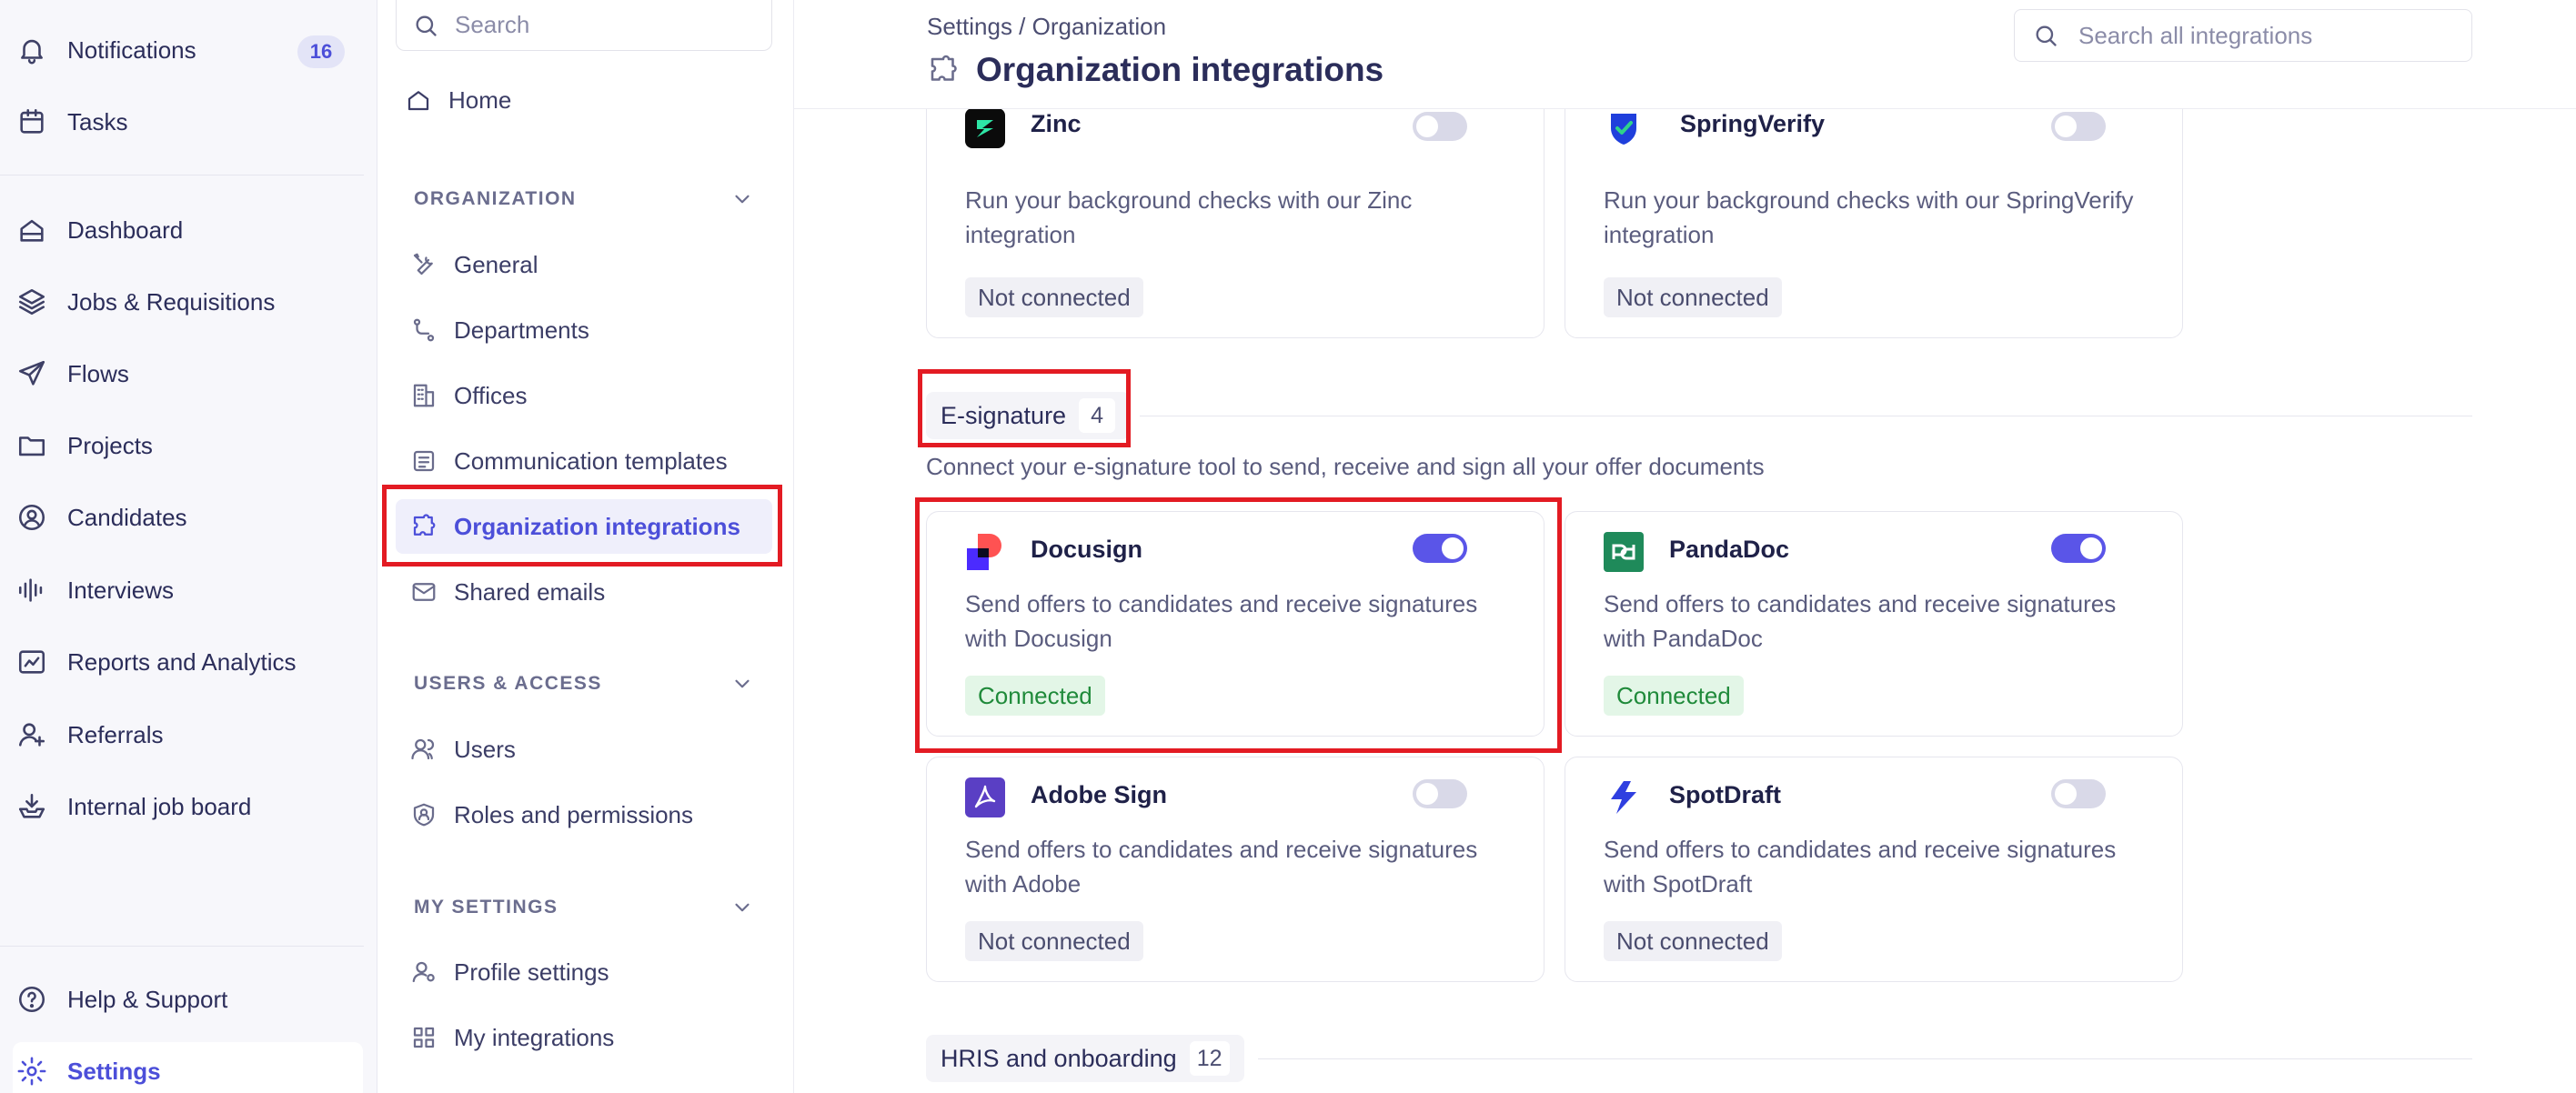 This screenshot has height=1093, width=2576. Describe the element at coordinates (424, 395) in the screenshot. I see `building-icon` at that location.